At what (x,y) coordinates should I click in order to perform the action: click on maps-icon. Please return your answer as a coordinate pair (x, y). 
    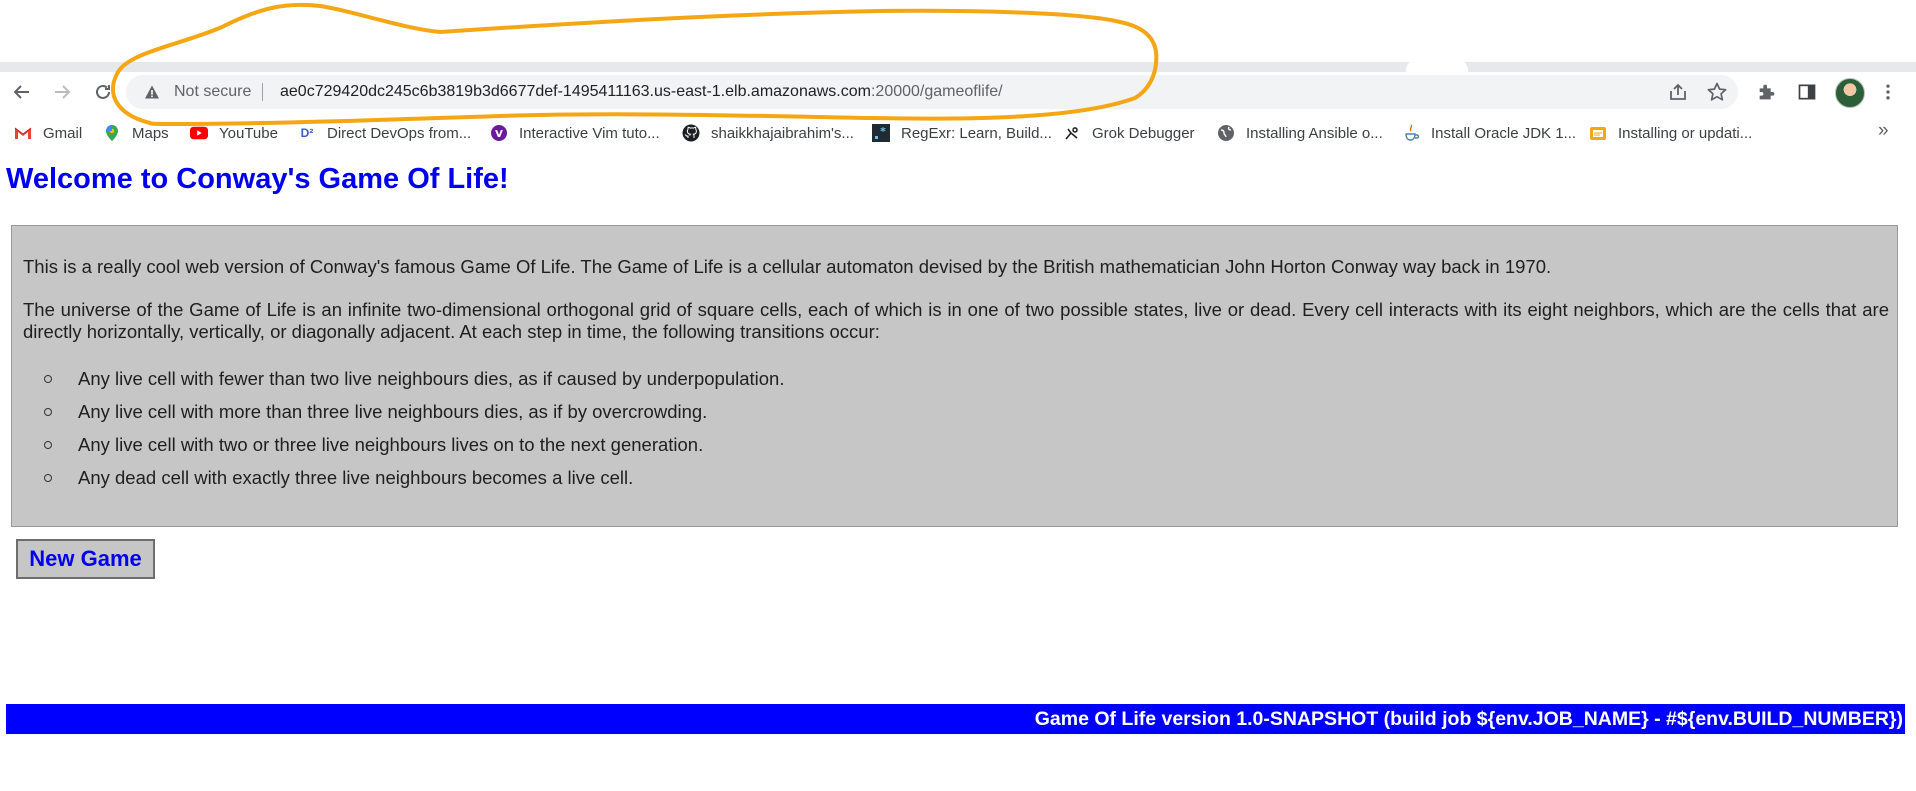
    Looking at the image, I should click on (112, 133).